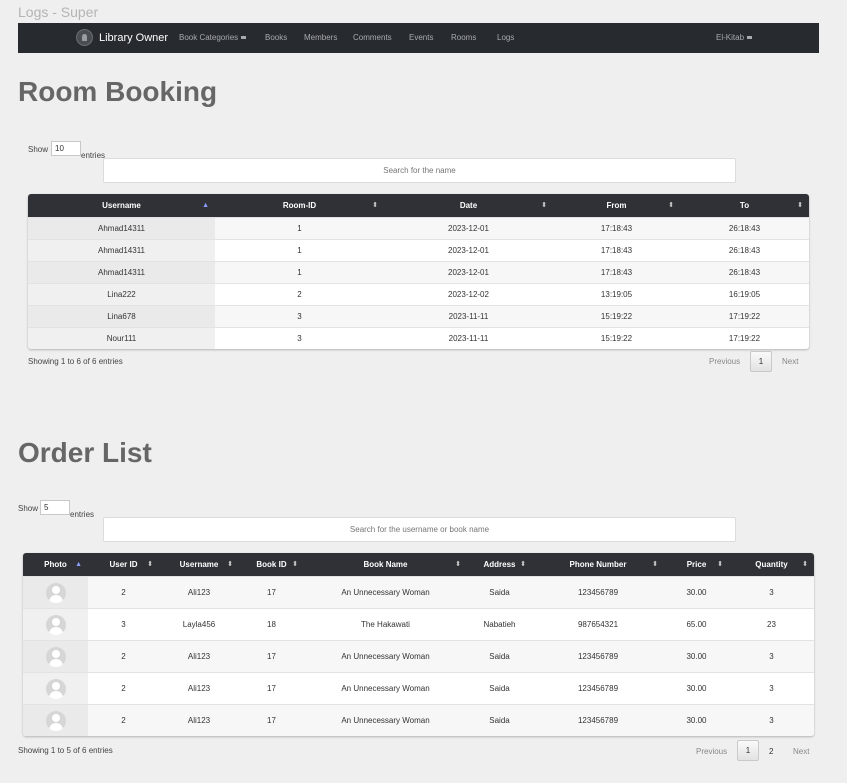 The width and height of the screenshot is (847, 783). Describe the element at coordinates (744, 205) in the screenshot. I see `column-header-to: To ⬍` at that location.